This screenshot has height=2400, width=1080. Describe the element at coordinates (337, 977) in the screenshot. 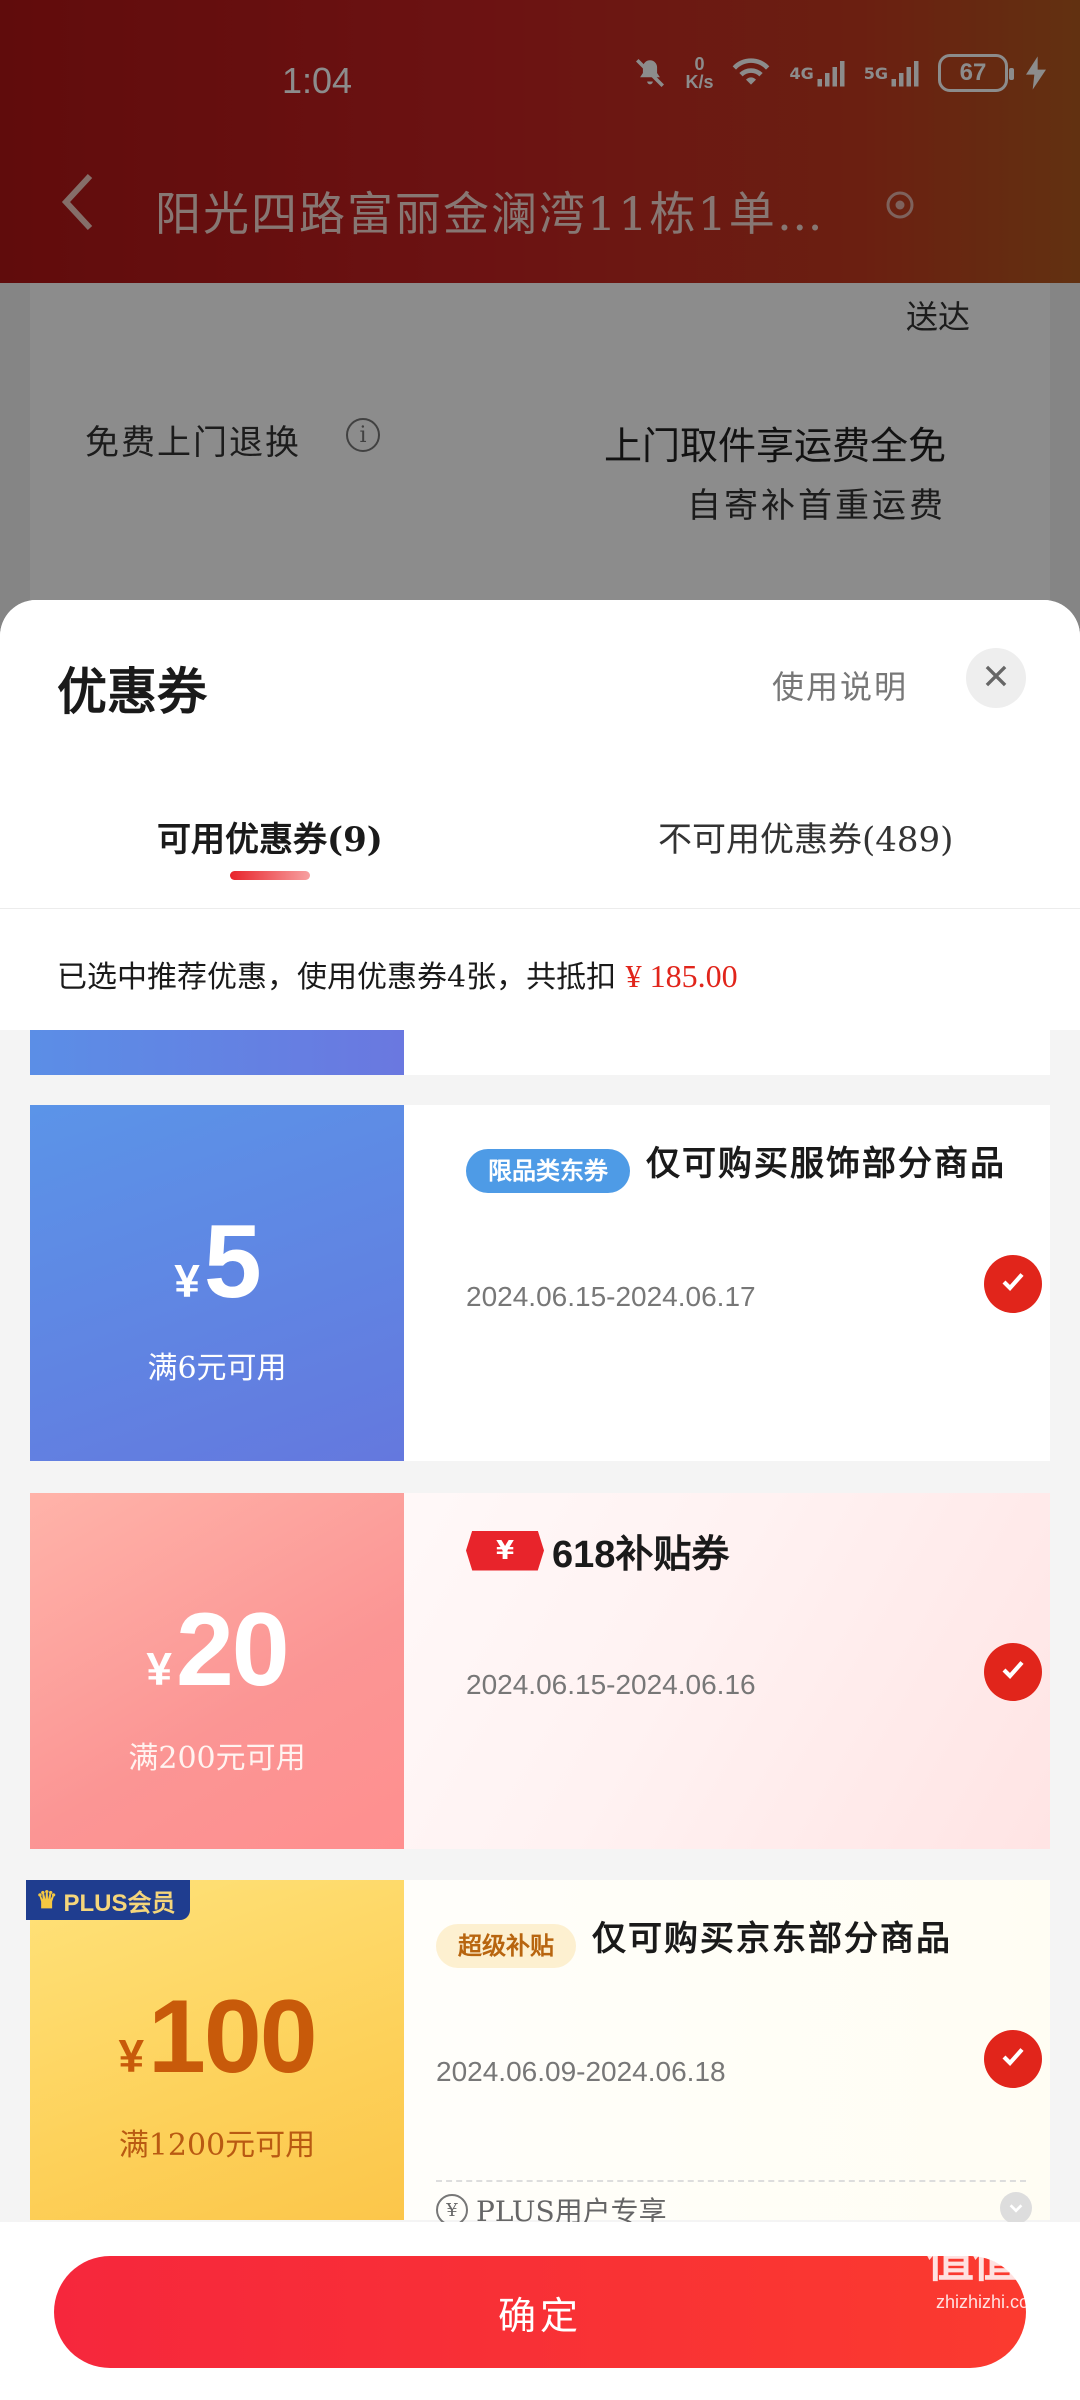

I see `summary-text: 已选中推荐优惠，使用优惠券4张，共抵扣` at that location.